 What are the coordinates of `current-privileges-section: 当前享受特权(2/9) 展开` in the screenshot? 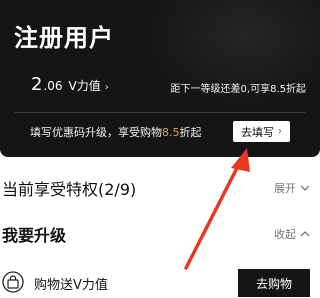 It's located at (160, 187).